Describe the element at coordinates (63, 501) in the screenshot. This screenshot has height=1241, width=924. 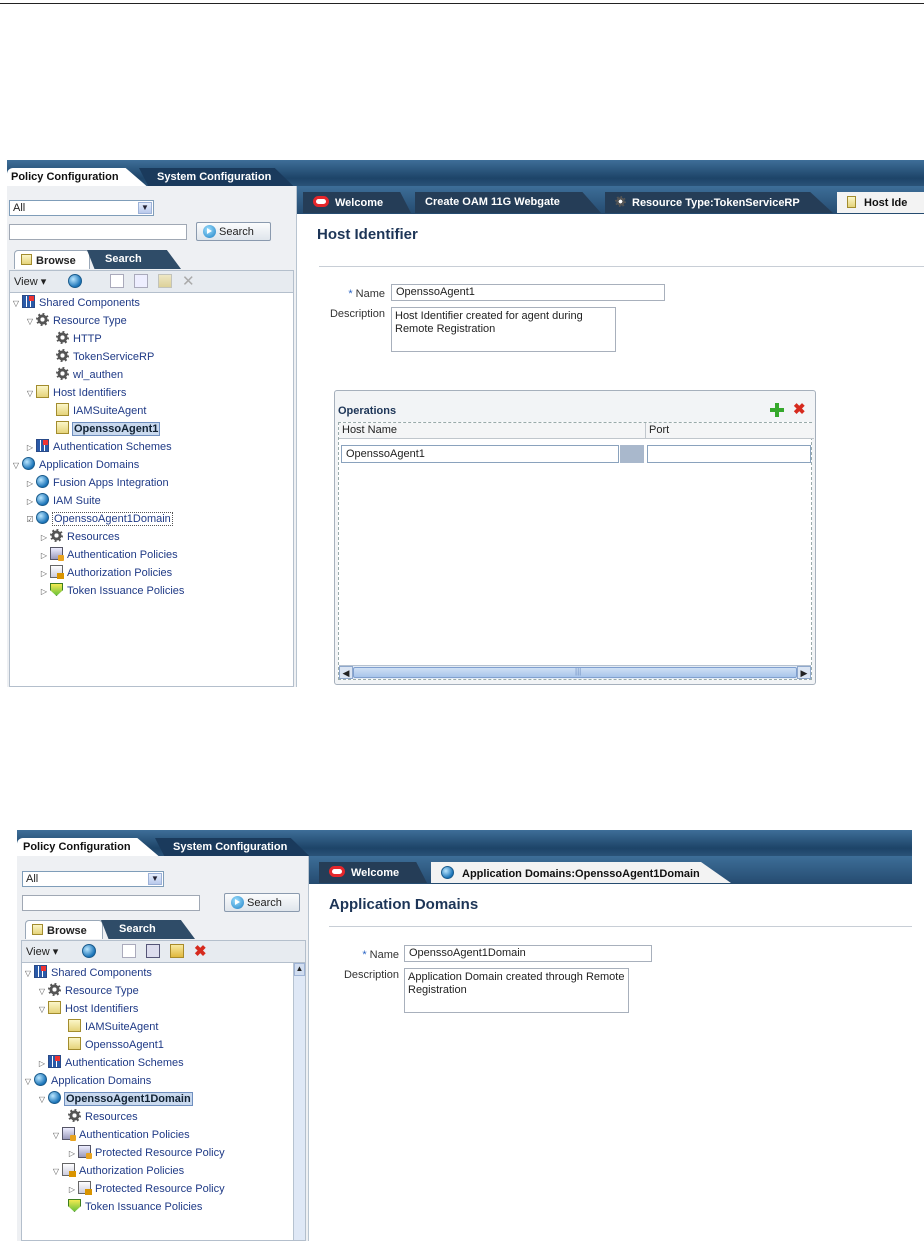
I see `tree-node-iam-suite: ▷ IAM Suite` at that location.